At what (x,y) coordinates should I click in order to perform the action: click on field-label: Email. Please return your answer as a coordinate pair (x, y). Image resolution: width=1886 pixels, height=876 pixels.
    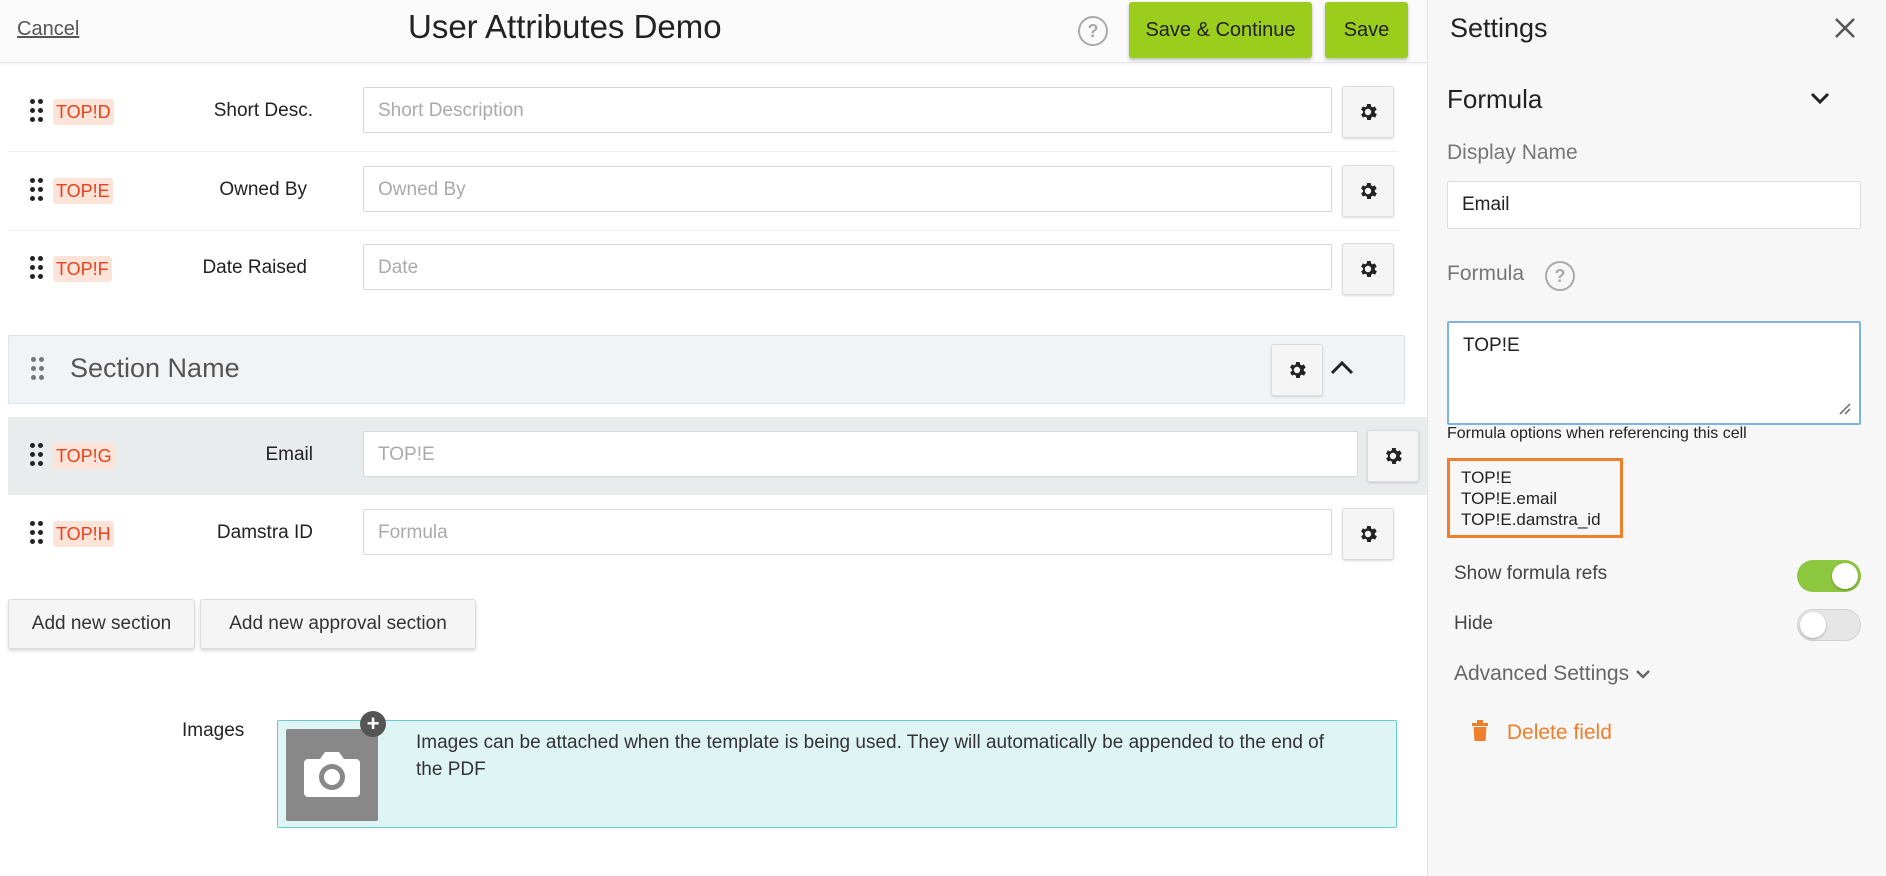
    Looking at the image, I should click on (289, 454).